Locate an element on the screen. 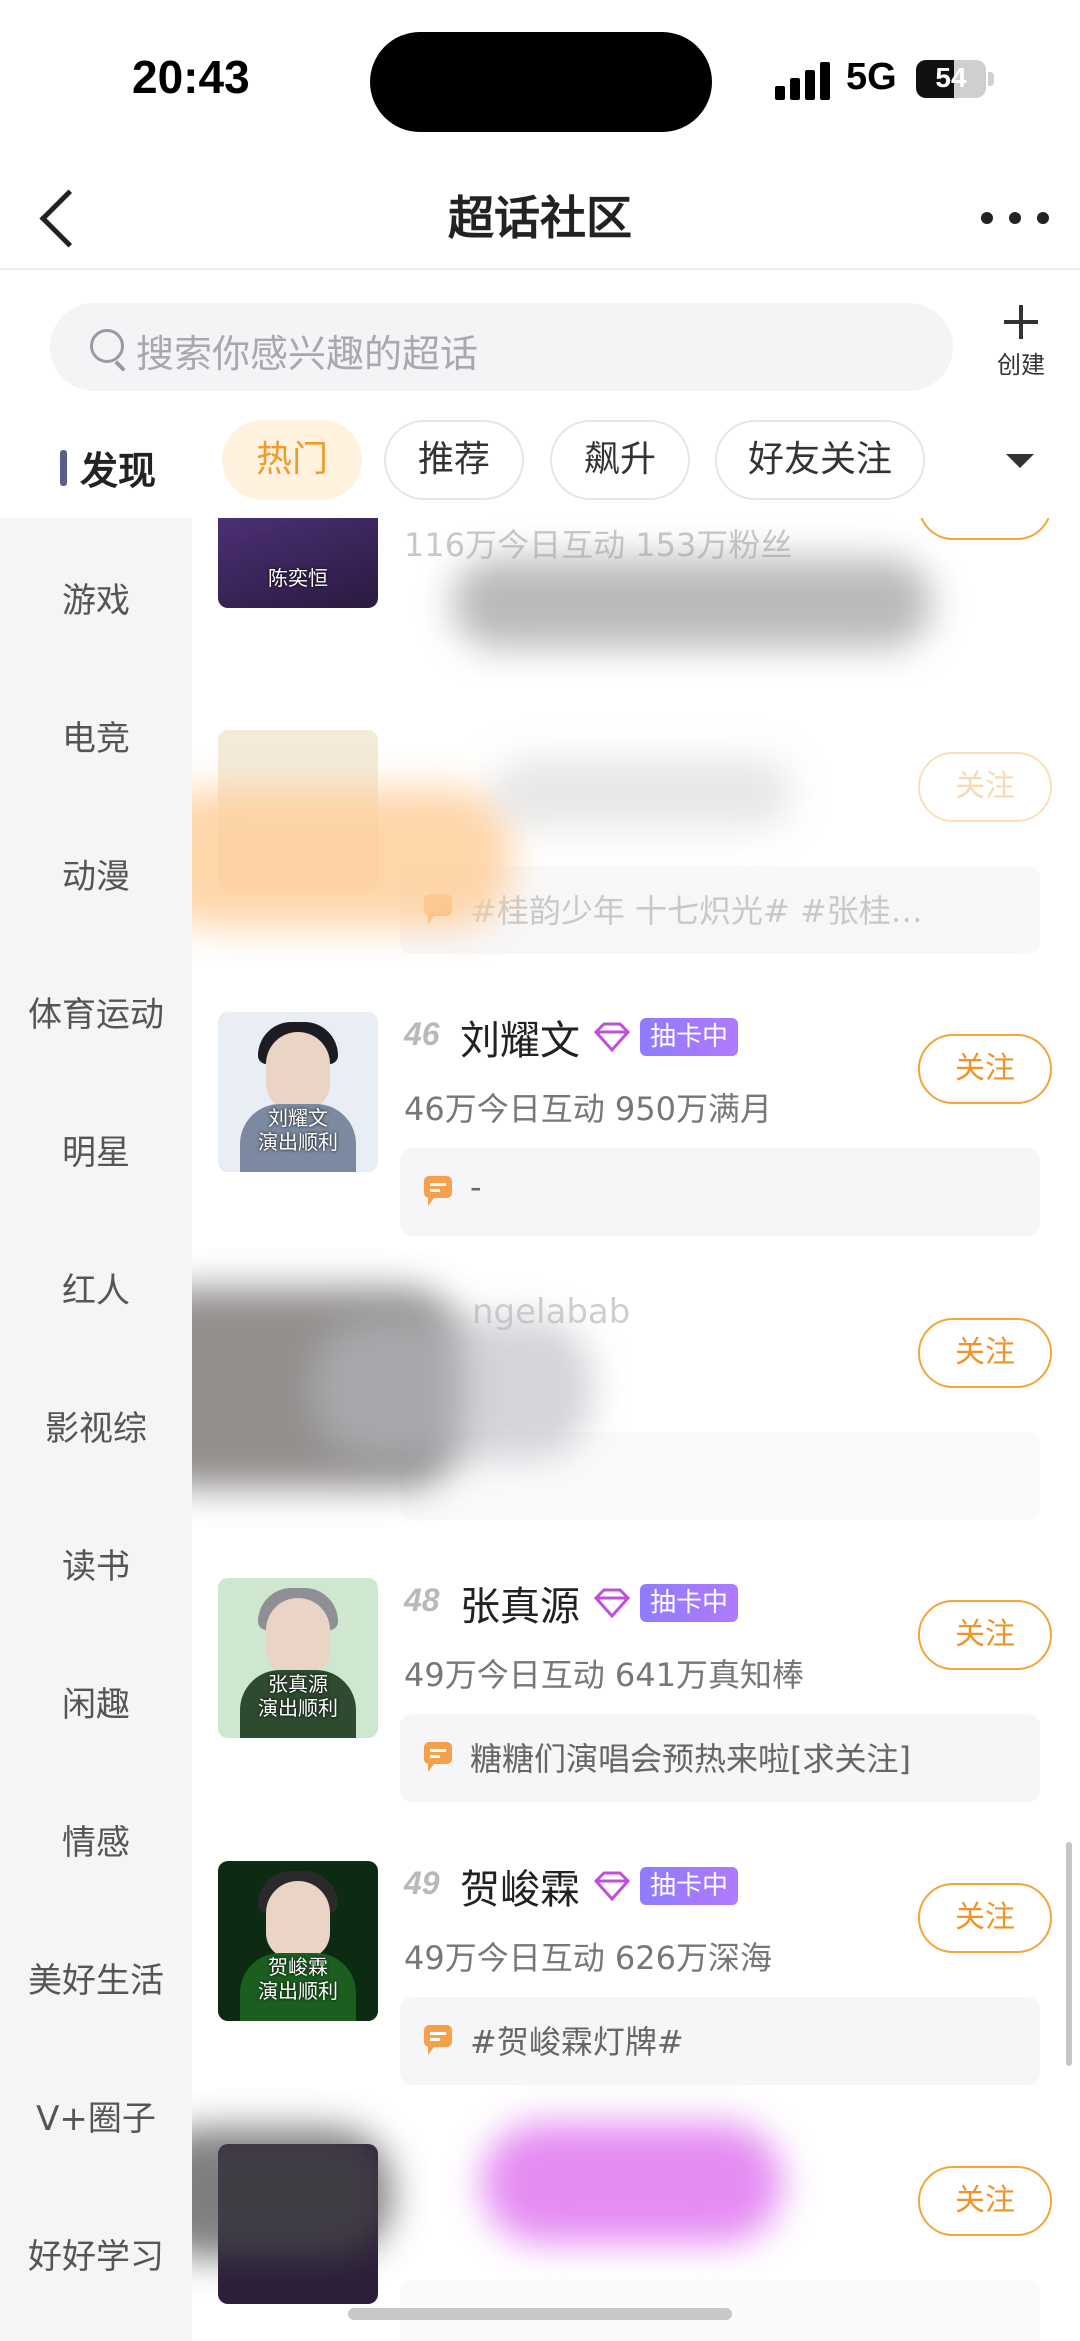  page-title: 超话社区 is located at coordinates (540, 218).